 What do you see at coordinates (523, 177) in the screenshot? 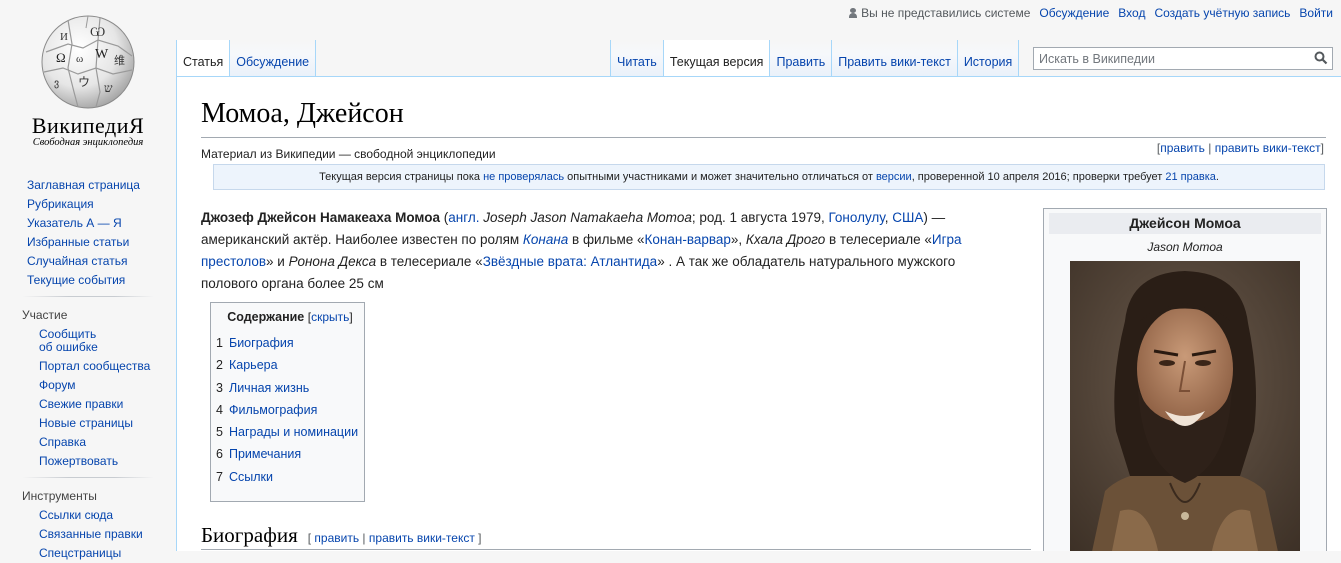
I see `notice-unchecked-link: не проверялась` at bounding box center [523, 177].